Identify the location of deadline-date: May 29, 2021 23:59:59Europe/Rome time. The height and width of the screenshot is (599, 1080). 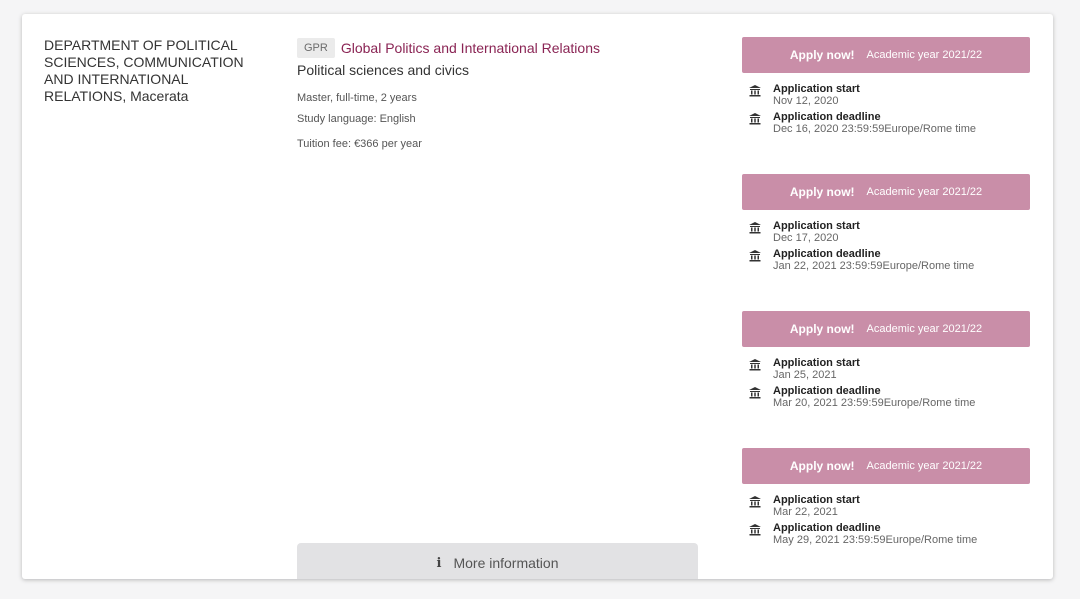
(875, 540).